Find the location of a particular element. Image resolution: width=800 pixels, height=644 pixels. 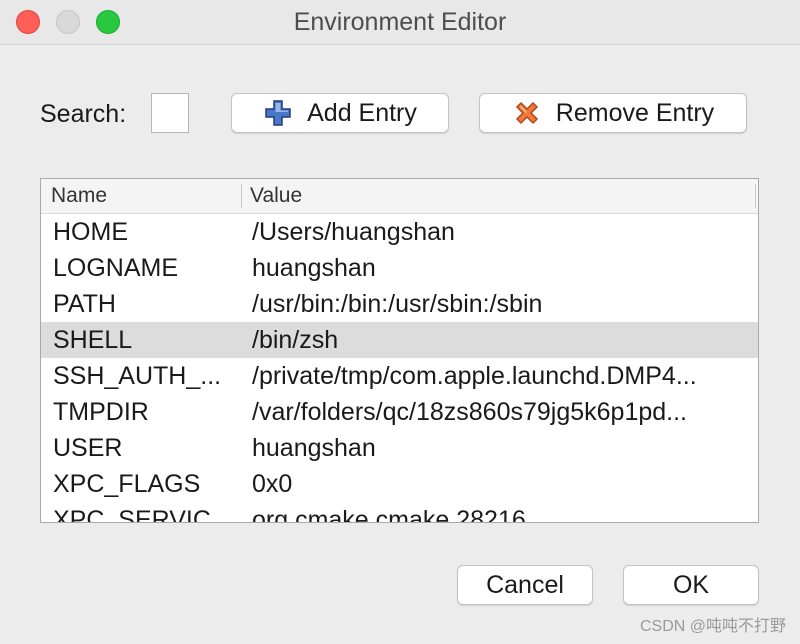

table-row: LOGNAME huangshan is located at coordinates (399, 268).